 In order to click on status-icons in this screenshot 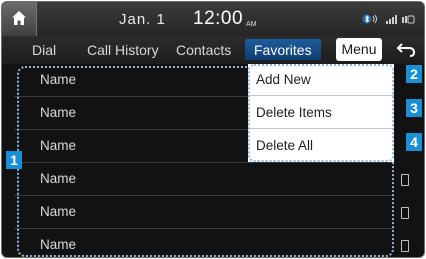, I will do `click(388, 19)`.